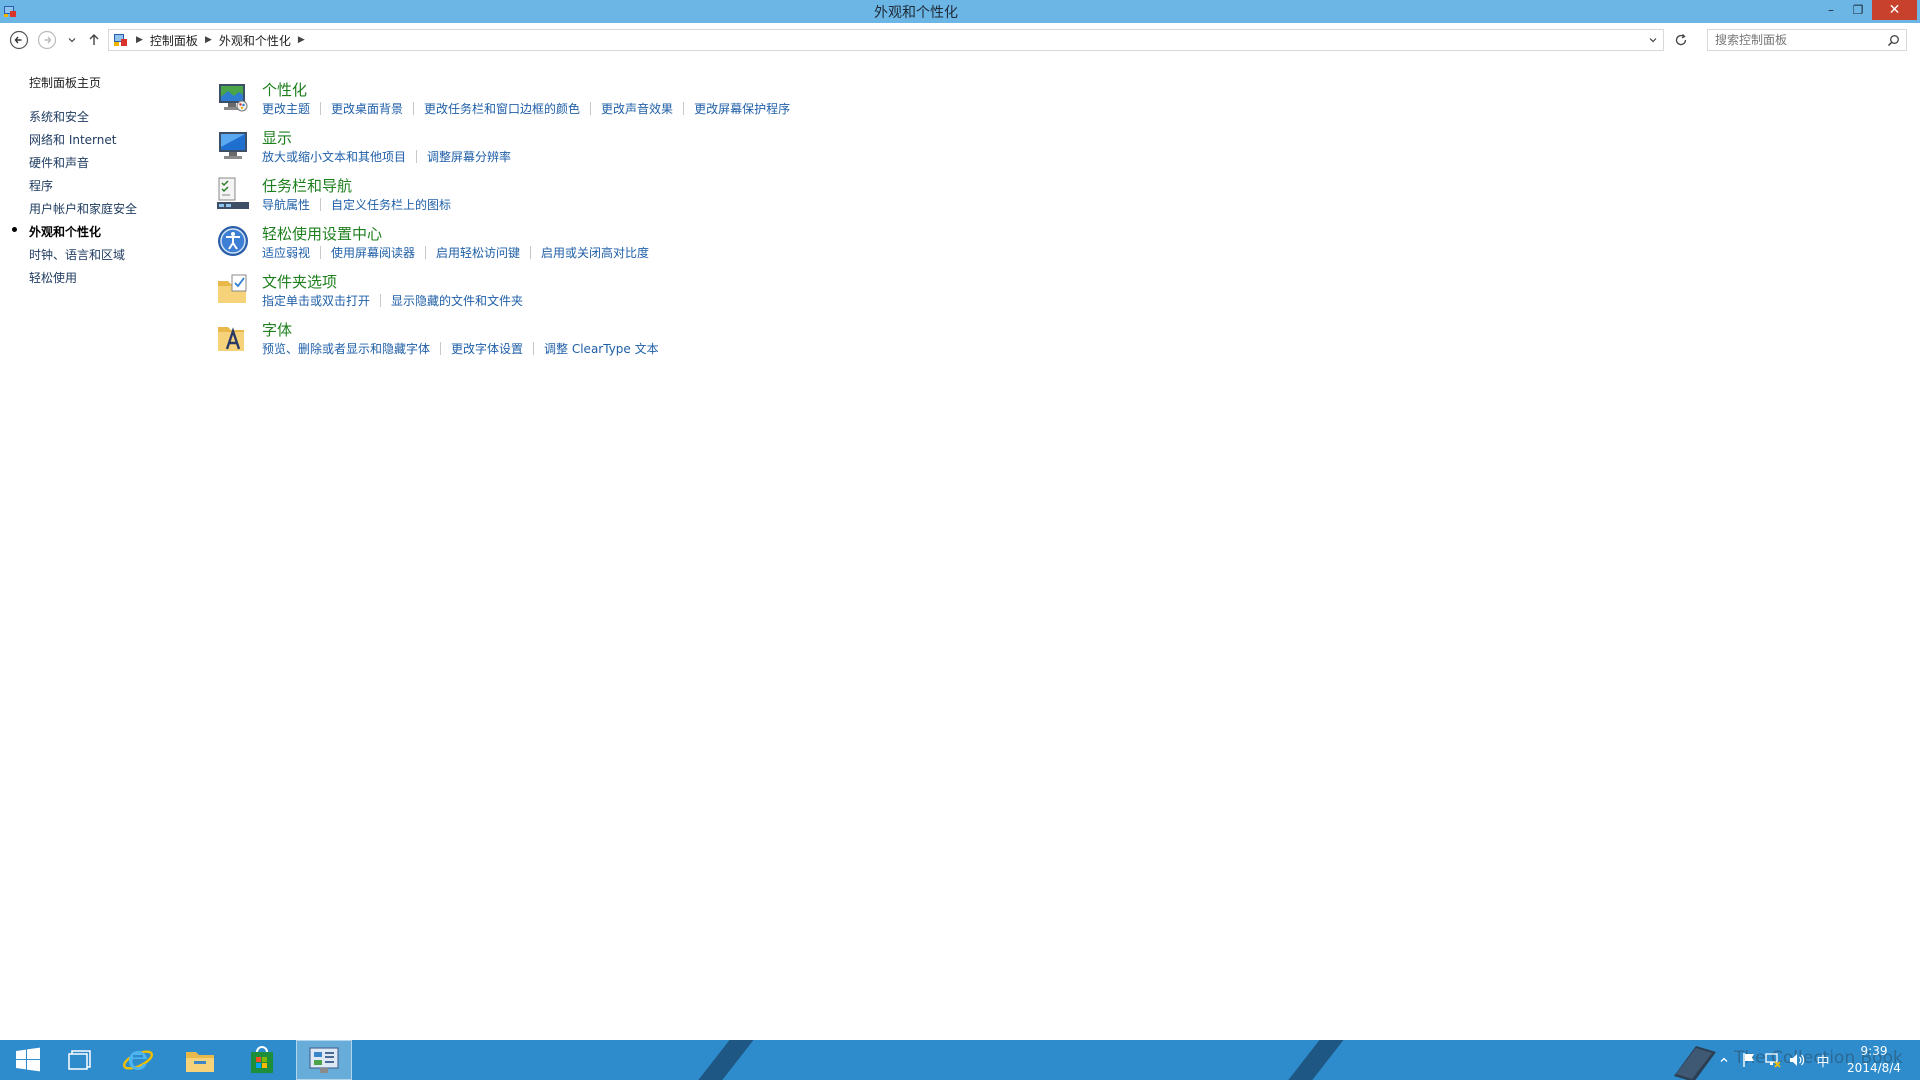 The image size is (1920, 1080). What do you see at coordinates (1773, 1060) in the screenshot?
I see `network-button` at bounding box center [1773, 1060].